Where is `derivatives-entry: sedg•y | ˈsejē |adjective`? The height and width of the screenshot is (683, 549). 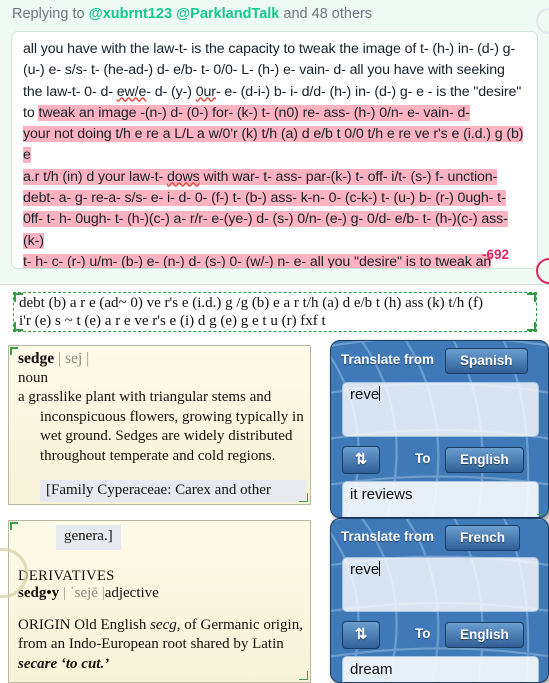 derivatives-entry: sedg•y | ˈsejē |adjective is located at coordinates (88, 592).